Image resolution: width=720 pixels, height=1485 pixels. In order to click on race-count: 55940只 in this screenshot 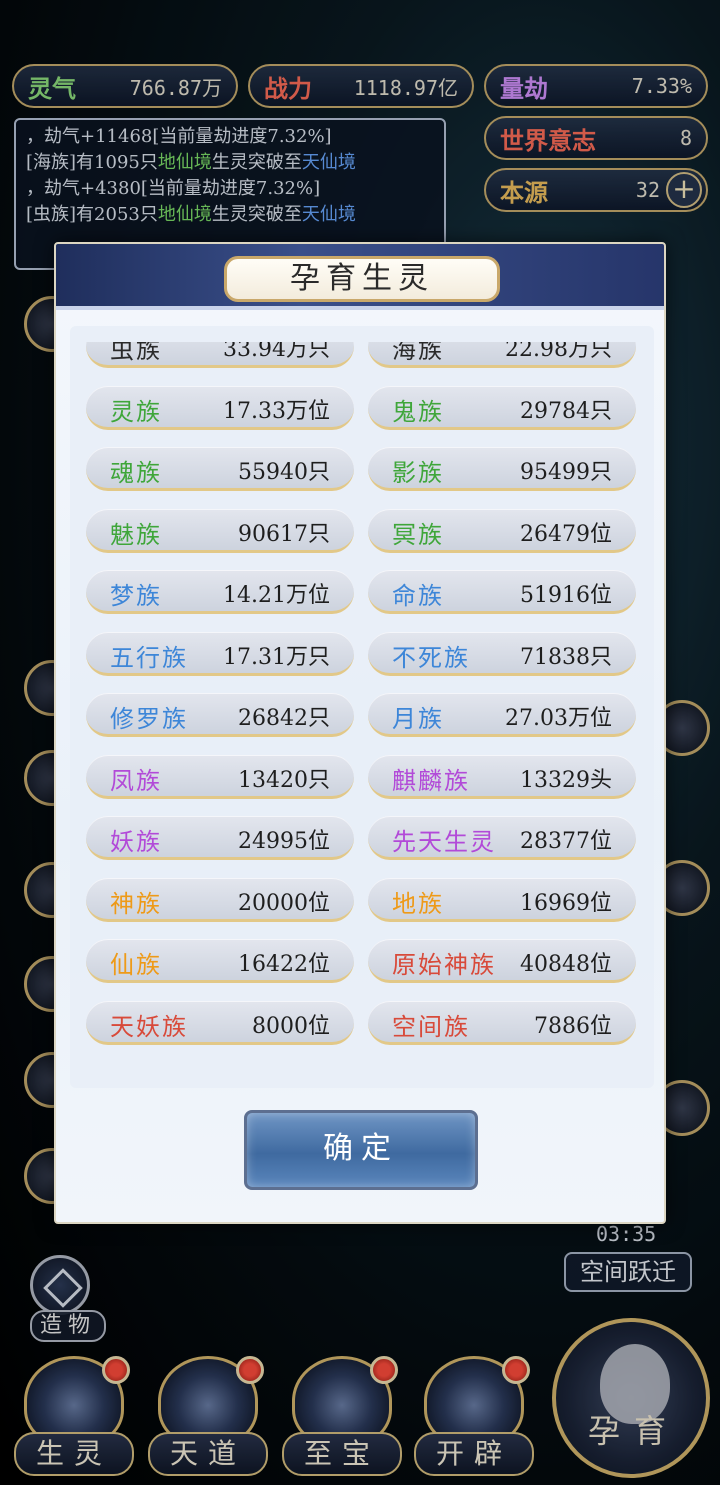, I will do `click(284, 472)`.